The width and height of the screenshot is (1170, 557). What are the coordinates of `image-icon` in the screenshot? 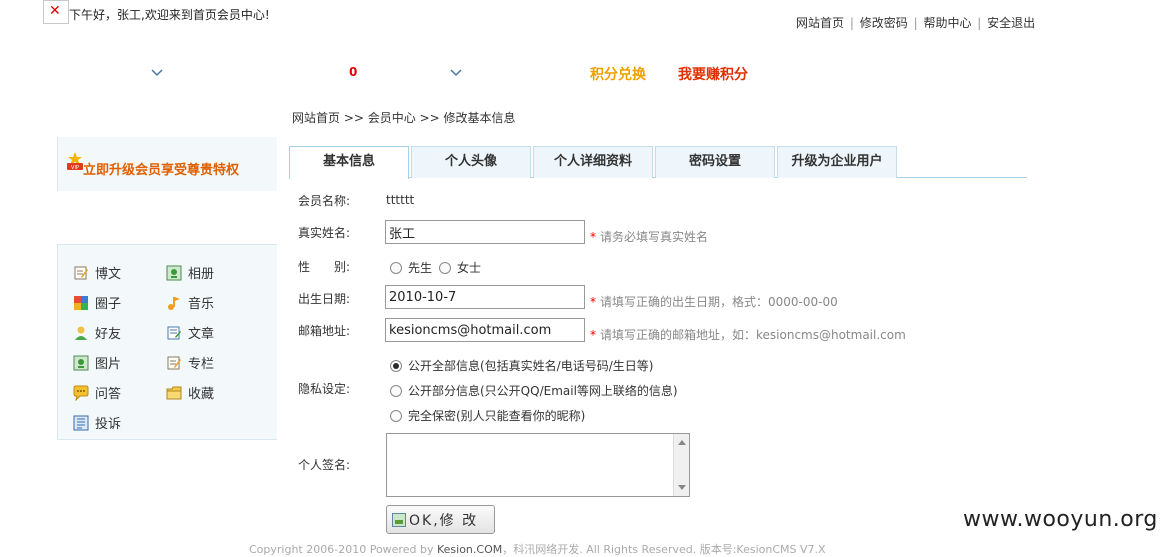 It's located at (399, 519).